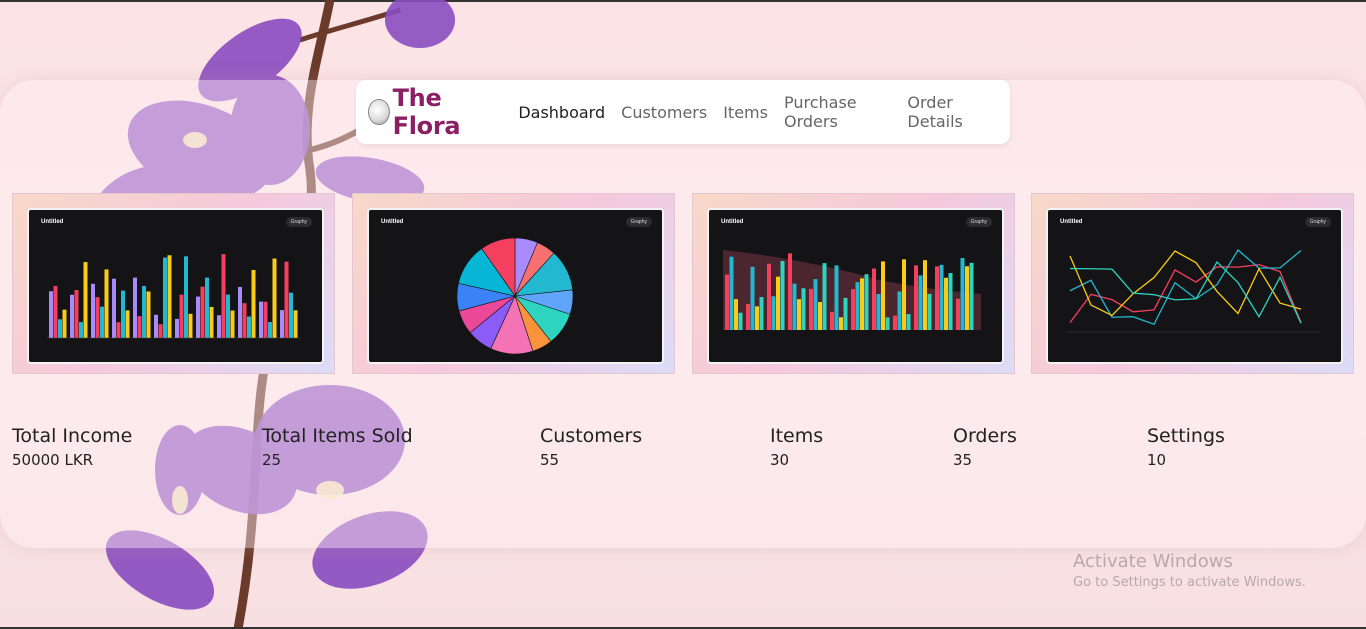  What do you see at coordinates (52, 222) in the screenshot?
I see `chart-title: Untitled` at bounding box center [52, 222].